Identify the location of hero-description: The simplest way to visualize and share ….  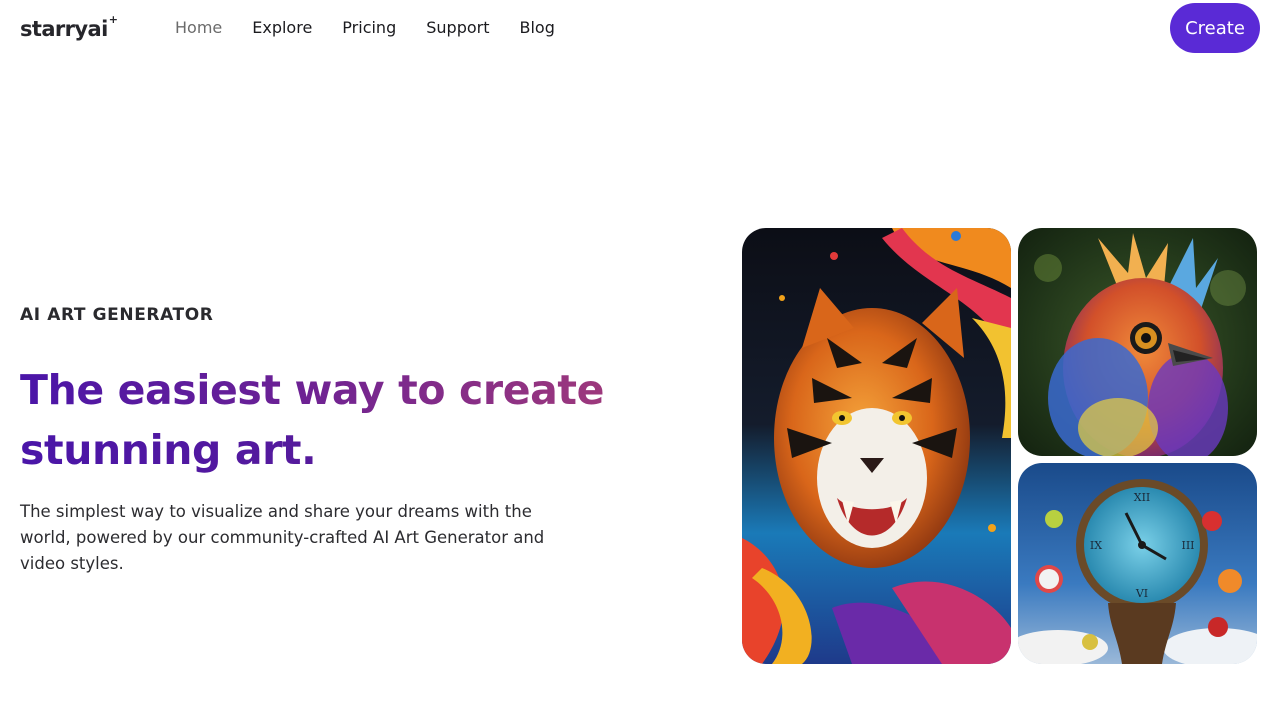
(282, 537).